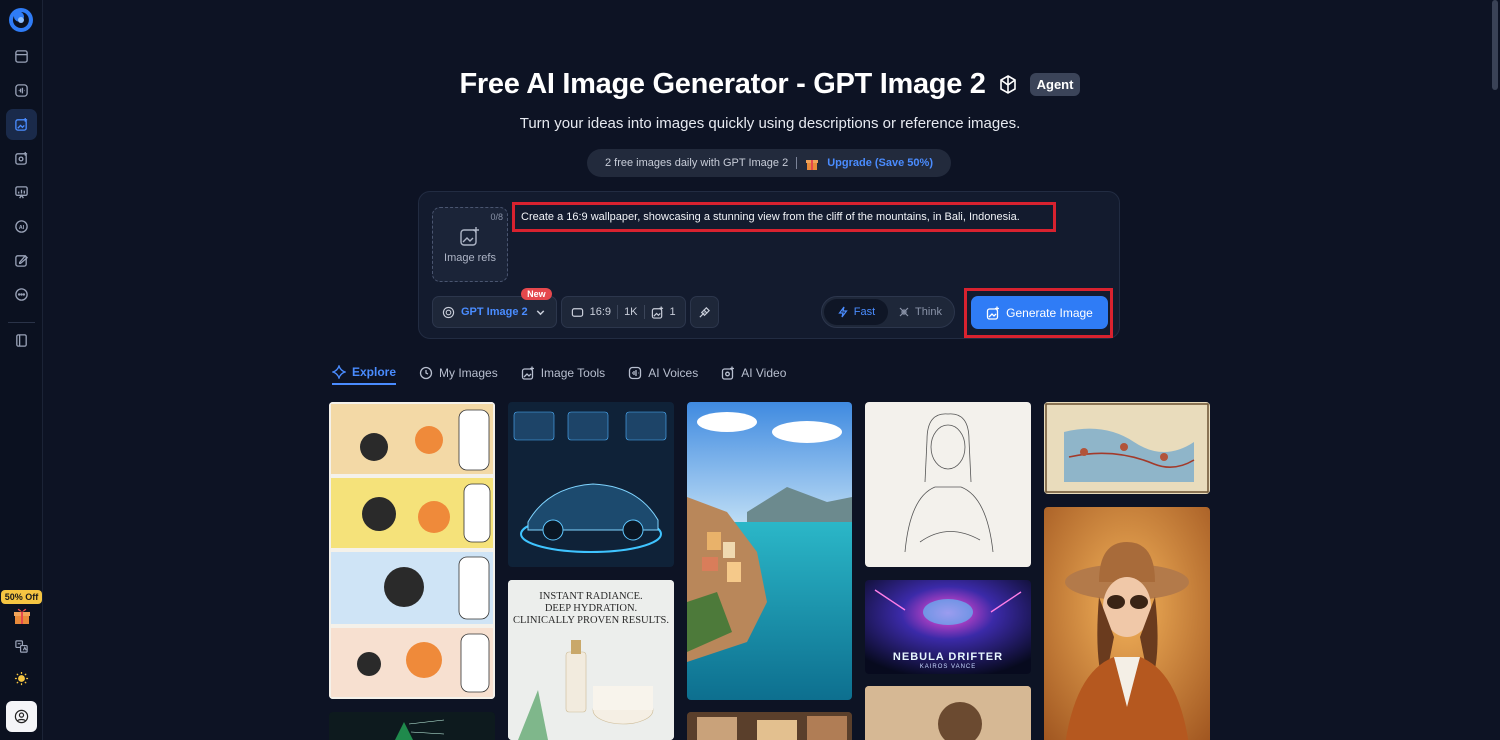 The height and width of the screenshot is (740, 1500). I want to click on generate-highlight-box: Generate Image, so click(1038, 313).